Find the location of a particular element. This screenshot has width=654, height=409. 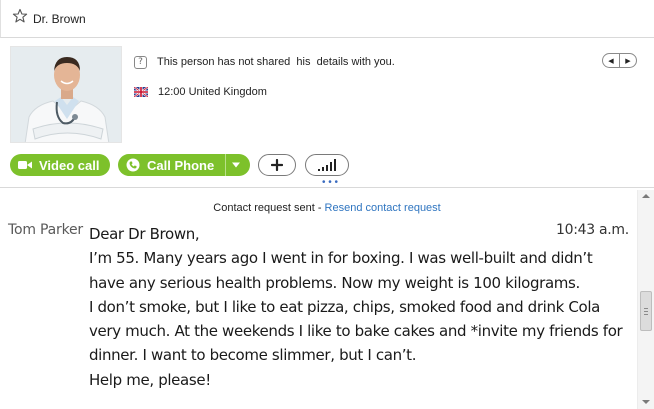

chevron-down-icon is located at coordinates (236, 165).